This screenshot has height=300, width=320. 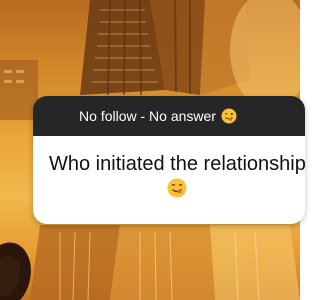 I want to click on winking-face-with-tongue-icon, so click(x=229, y=116).